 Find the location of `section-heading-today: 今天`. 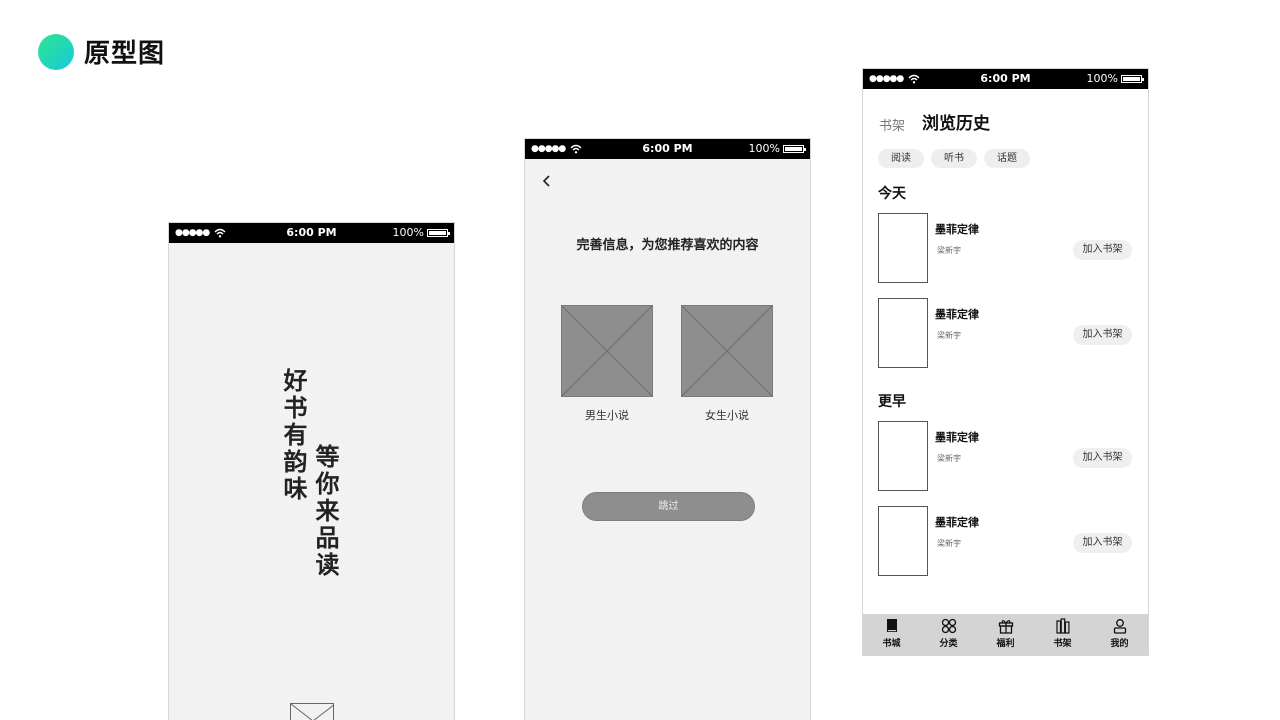

section-heading-today: 今天 is located at coordinates (892, 194).